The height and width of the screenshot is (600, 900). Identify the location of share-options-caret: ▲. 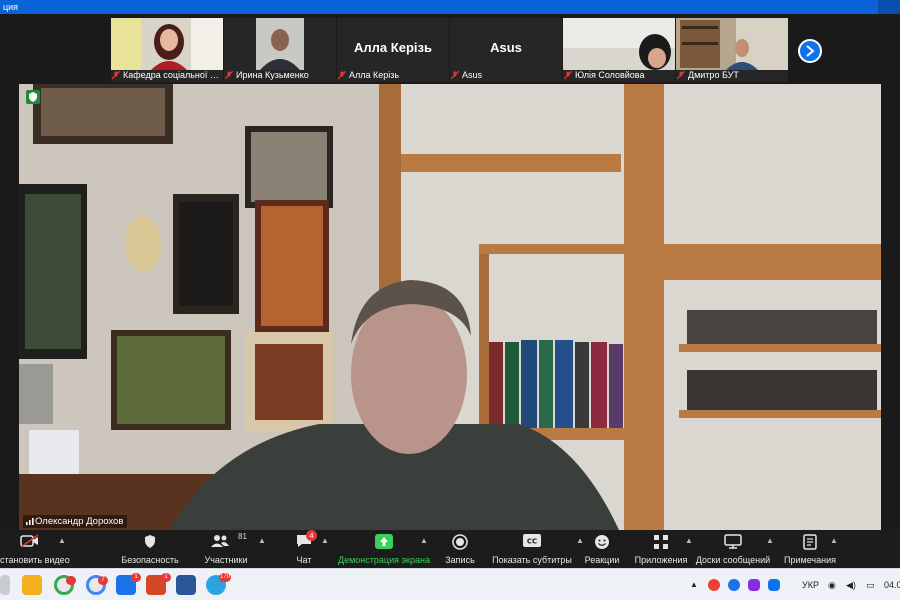
(424, 541).